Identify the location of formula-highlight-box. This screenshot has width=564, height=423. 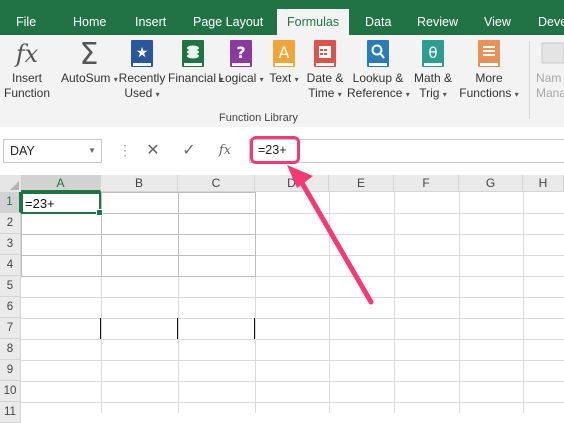
(275, 150).